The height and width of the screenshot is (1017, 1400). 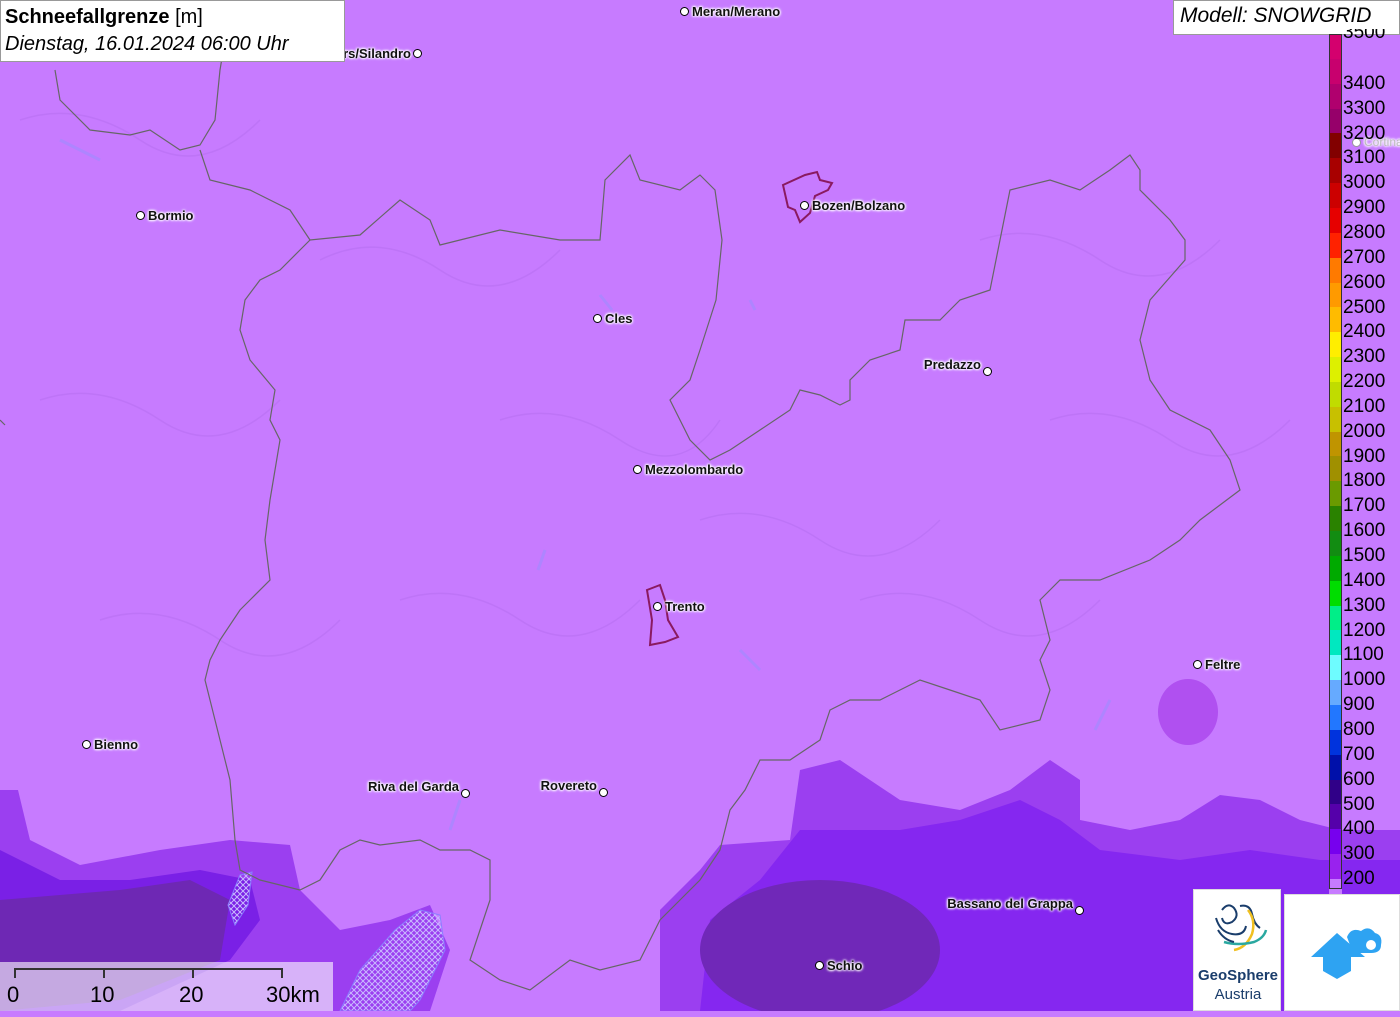 I want to click on scale-label: 0, so click(x=13, y=994).